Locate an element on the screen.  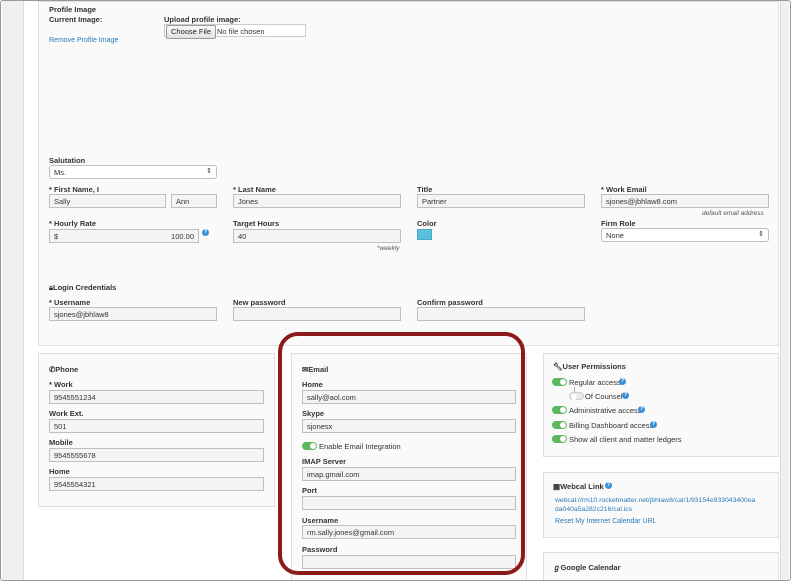
no-file-chosen-text: No file chosen is located at coordinates (241, 31).